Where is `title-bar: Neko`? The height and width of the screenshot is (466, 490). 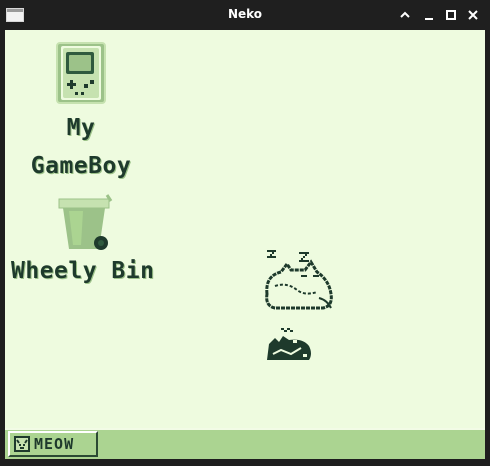 title-bar: Neko is located at coordinates (245, 15).